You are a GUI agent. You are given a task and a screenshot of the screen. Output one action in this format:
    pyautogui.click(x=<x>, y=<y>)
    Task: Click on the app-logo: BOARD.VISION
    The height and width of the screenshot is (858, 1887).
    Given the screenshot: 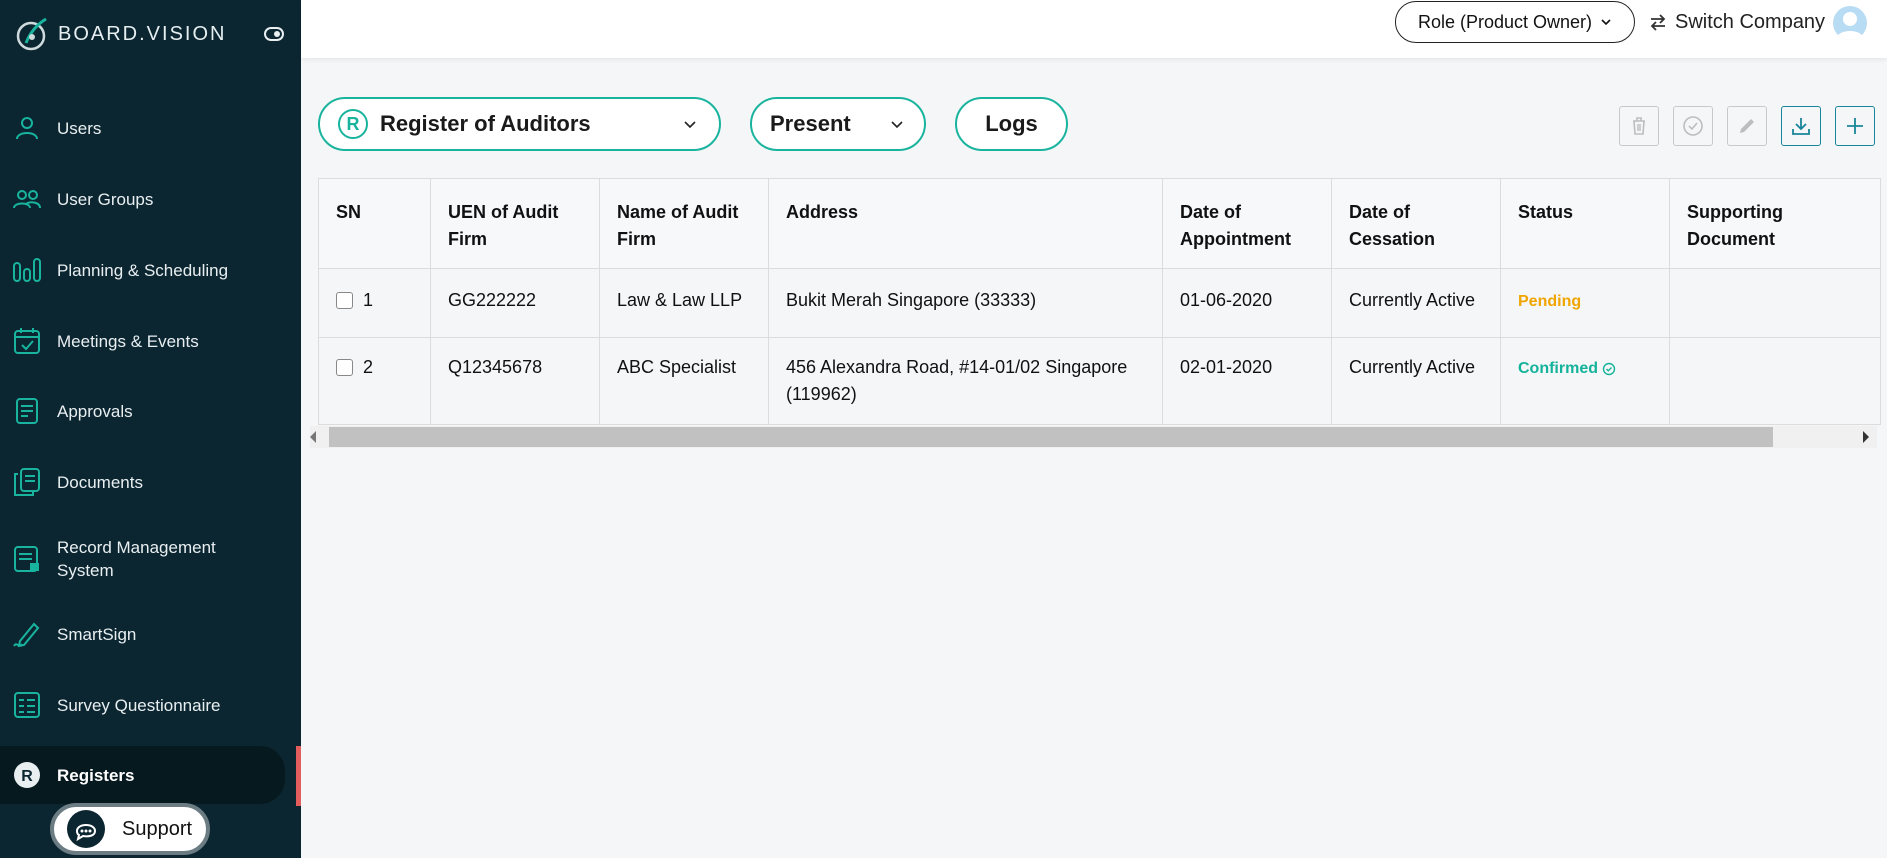 What is the action you would take?
    pyautogui.click(x=119, y=34)
    